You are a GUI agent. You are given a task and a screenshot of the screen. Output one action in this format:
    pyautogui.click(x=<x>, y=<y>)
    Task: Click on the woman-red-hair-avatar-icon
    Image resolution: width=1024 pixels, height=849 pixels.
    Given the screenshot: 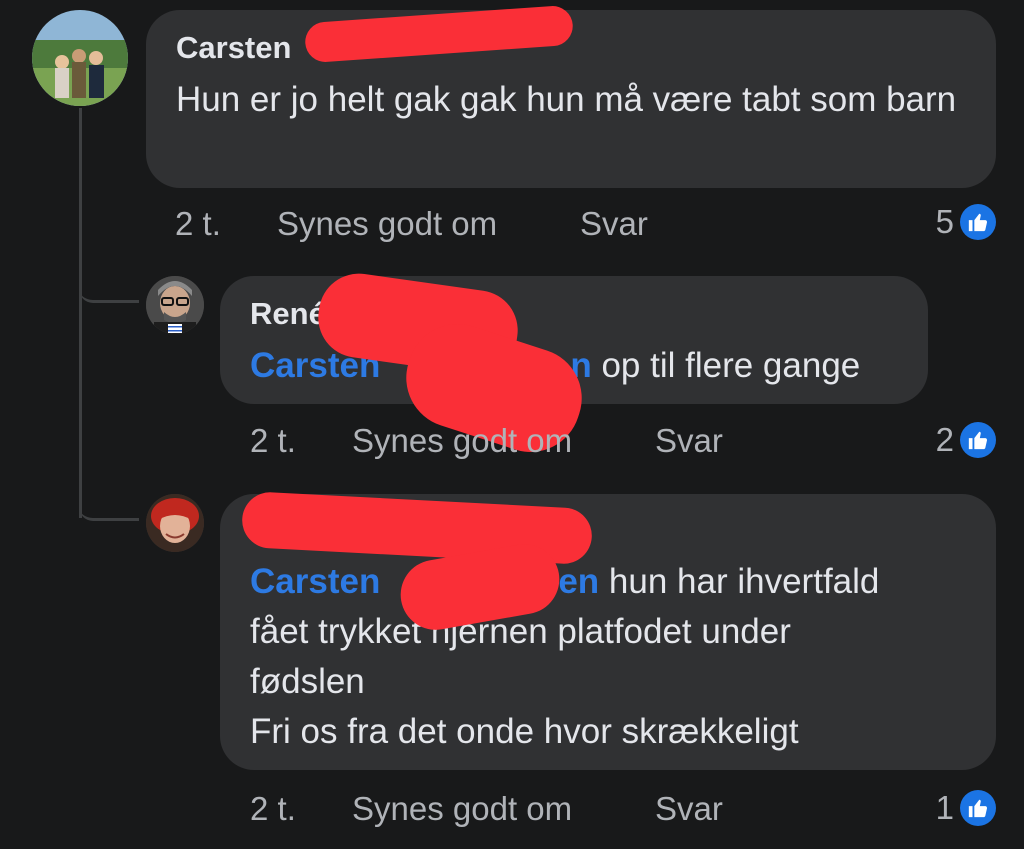 What is the action you would take?
    pyautogui.click(x=175, y=523)
    